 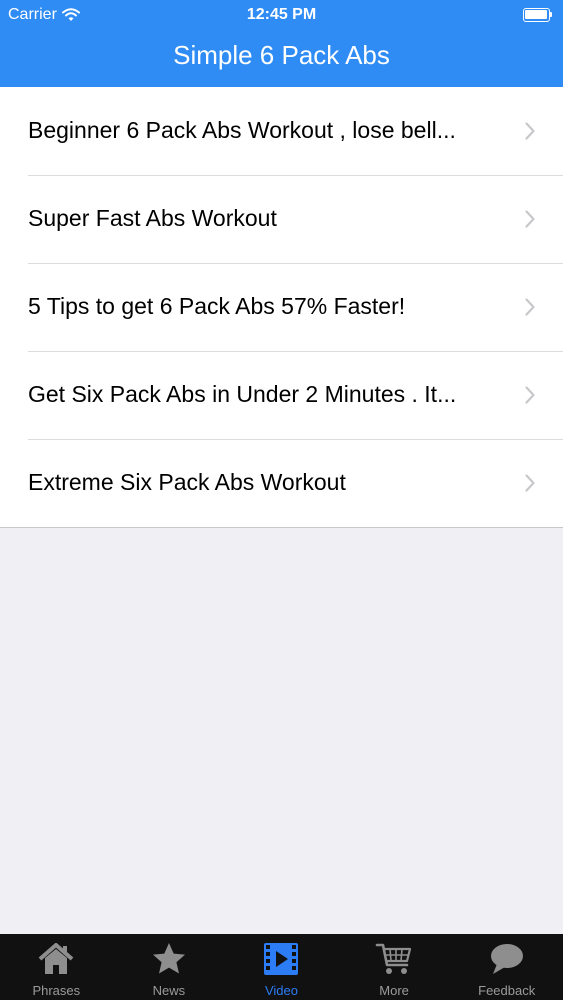 I want to click on tab-label: Video, so click(x=281, y=990).